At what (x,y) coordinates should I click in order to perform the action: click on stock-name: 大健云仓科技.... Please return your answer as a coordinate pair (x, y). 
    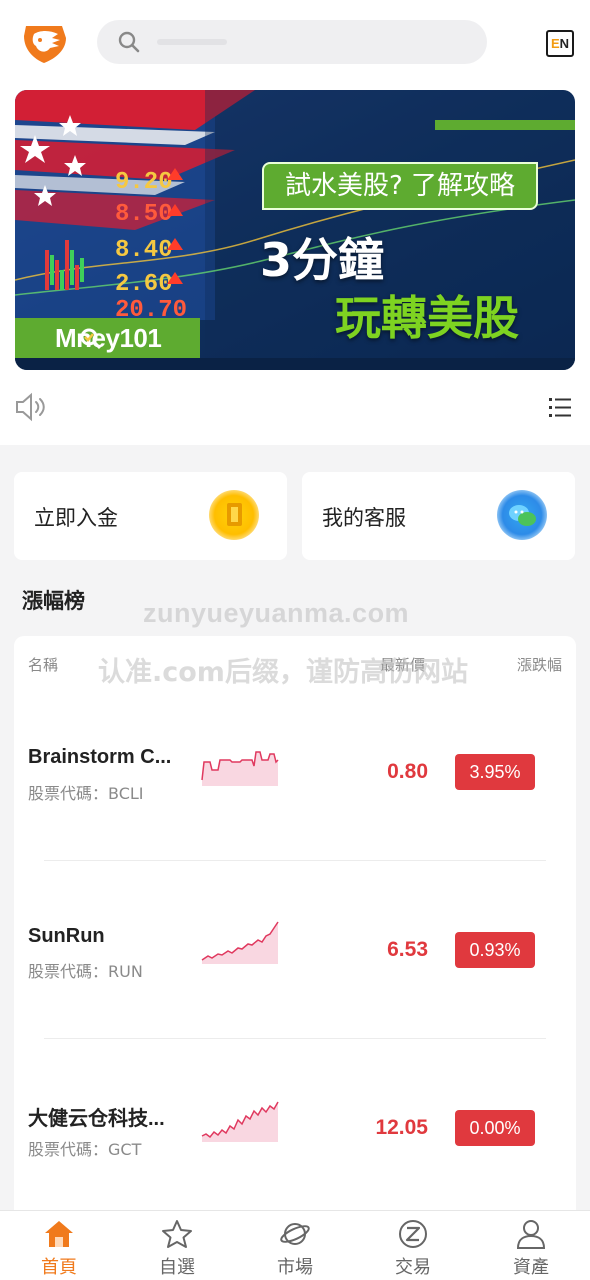
    Looking at the image, I should click on (96, 1119).